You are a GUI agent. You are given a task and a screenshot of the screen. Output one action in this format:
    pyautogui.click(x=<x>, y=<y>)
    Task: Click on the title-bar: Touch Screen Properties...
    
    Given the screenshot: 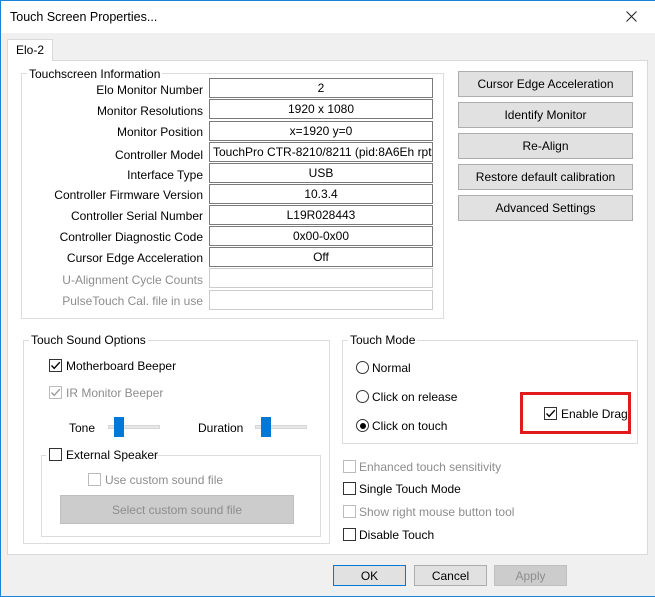 What is the action you would take?
    pyautogui.click(x=328, y=17)
    